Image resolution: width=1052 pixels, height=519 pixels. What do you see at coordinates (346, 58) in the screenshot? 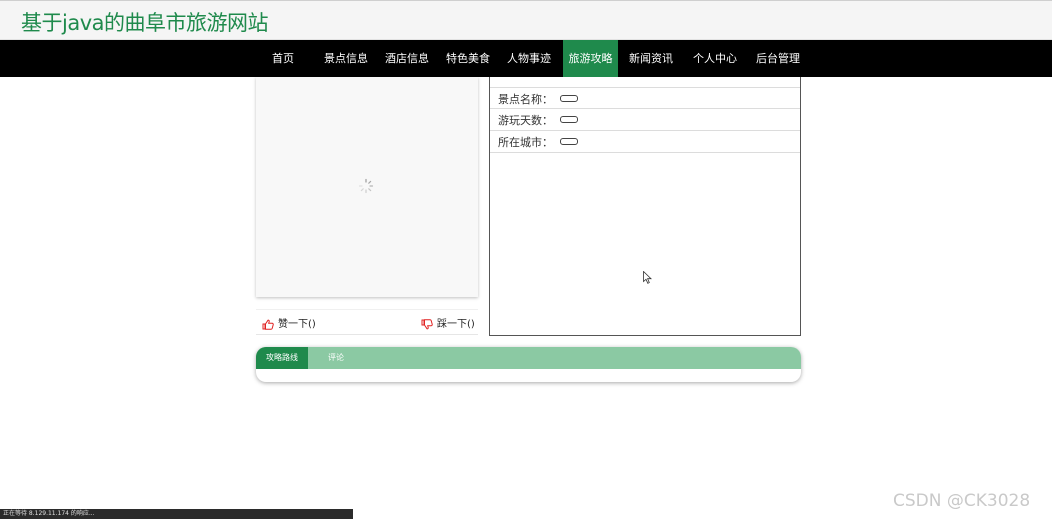
I see `nav-item-attractions: 景点信息` at bounding box center [346, 58].